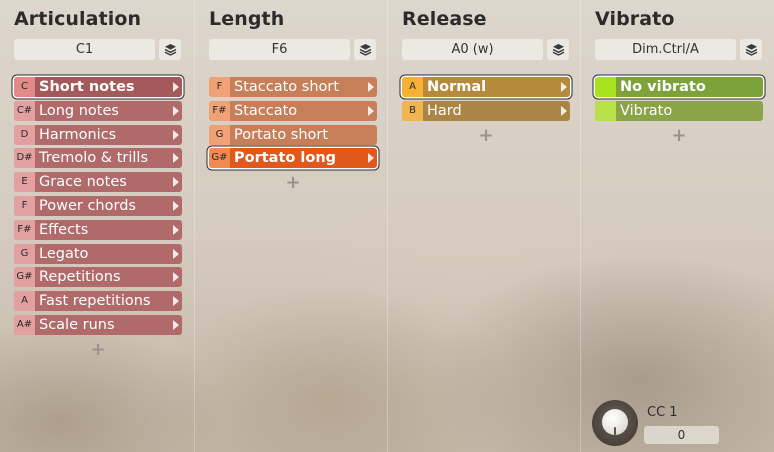 This screenshot has height=452, width=774. What do you see at coordinates (665, 49) in the screenshot?
I see `keyswitch-field: Dim.Ctrl/A` at bounding box center [665, 49].